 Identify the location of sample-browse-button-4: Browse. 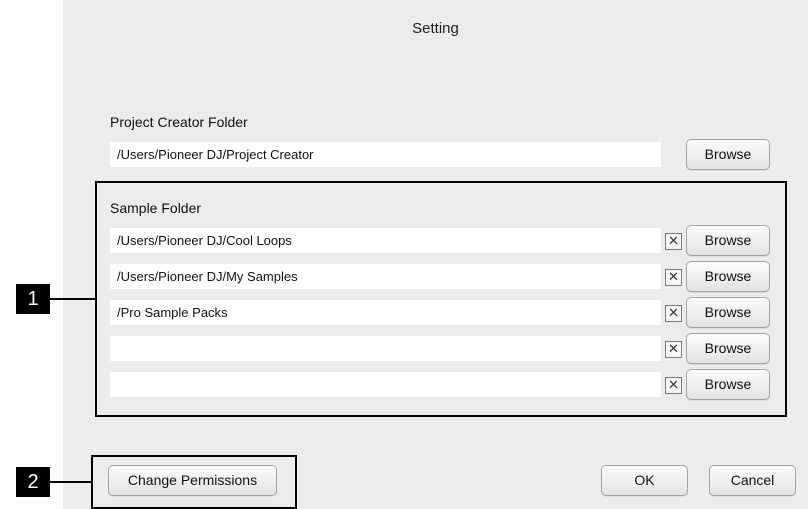
(728, 348).